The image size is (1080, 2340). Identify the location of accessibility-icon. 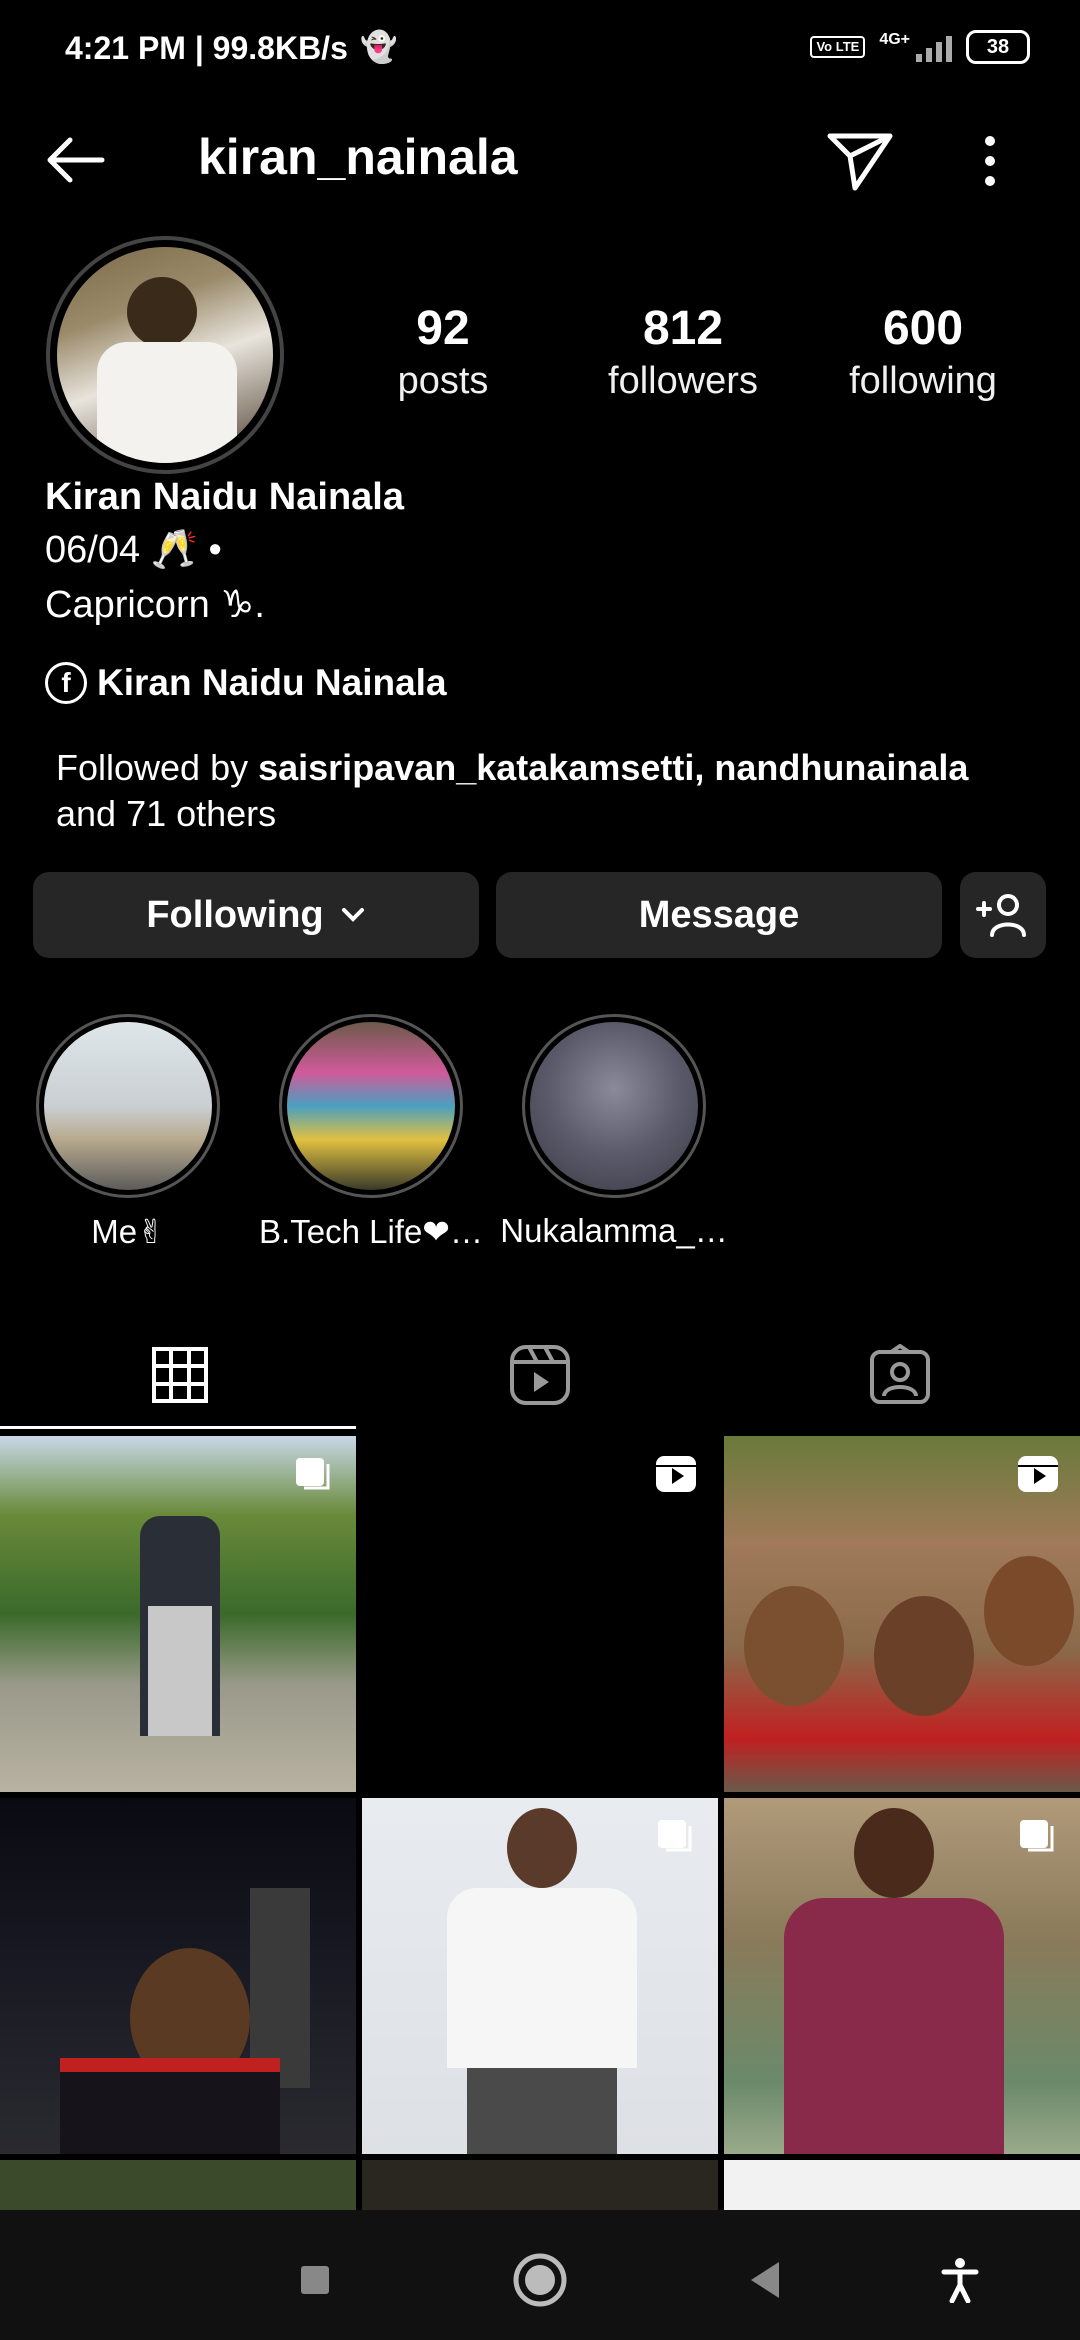
(960, 2280).